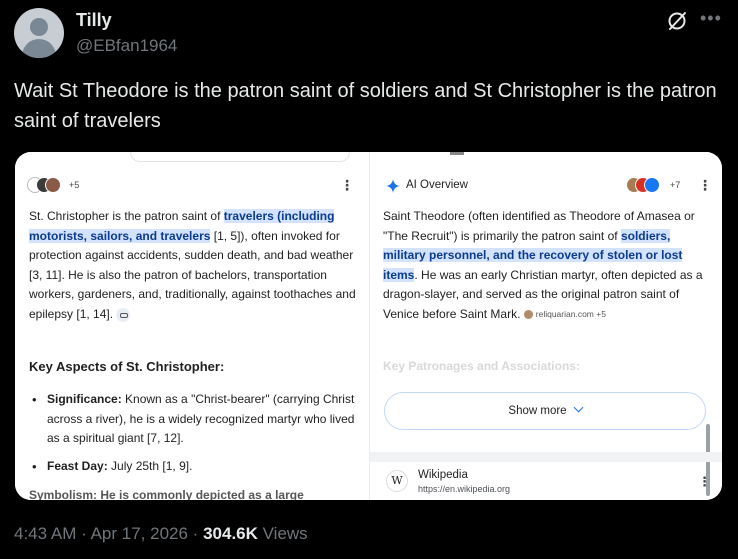 The image size is (738, 559). I want to click on section-separator, so click(546, 457).